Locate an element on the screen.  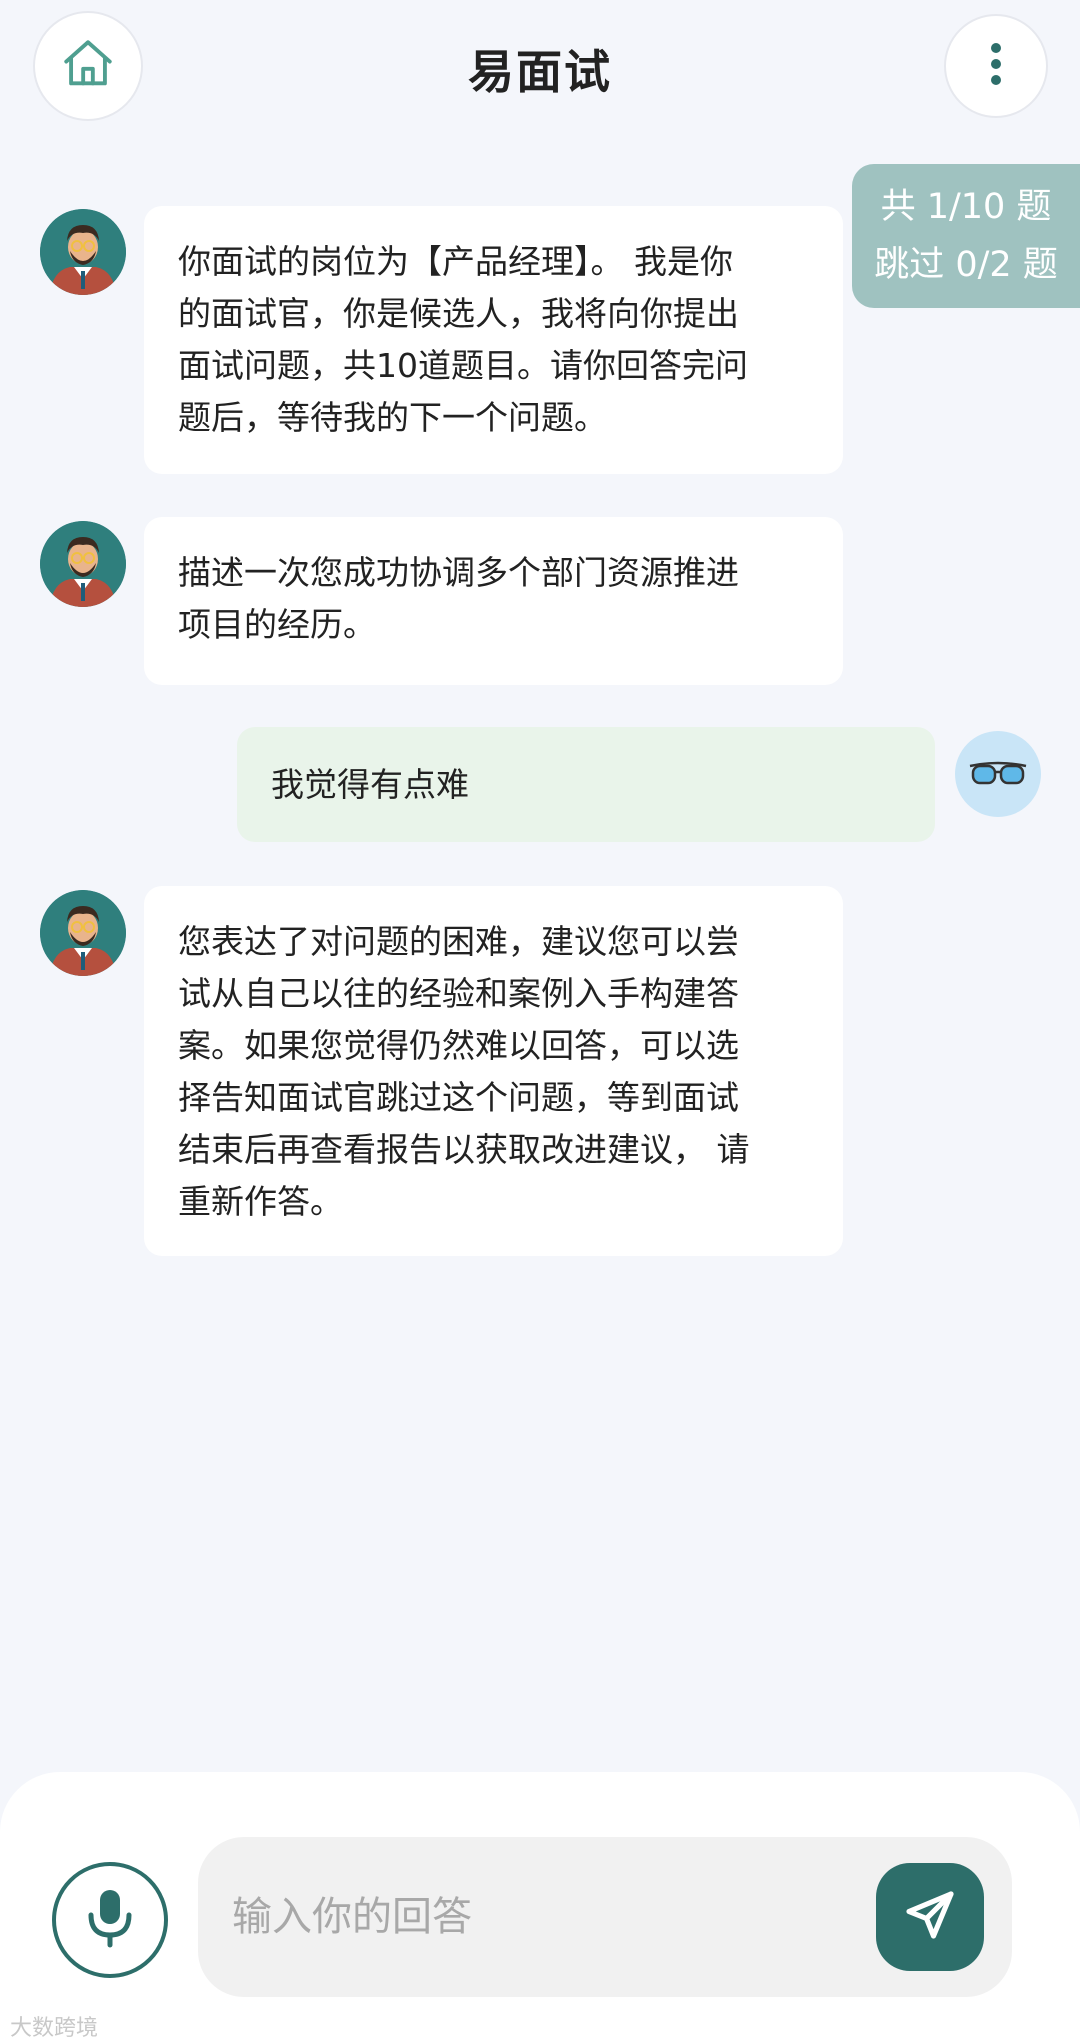
glasses-icon is located at coordinates (998, 774).